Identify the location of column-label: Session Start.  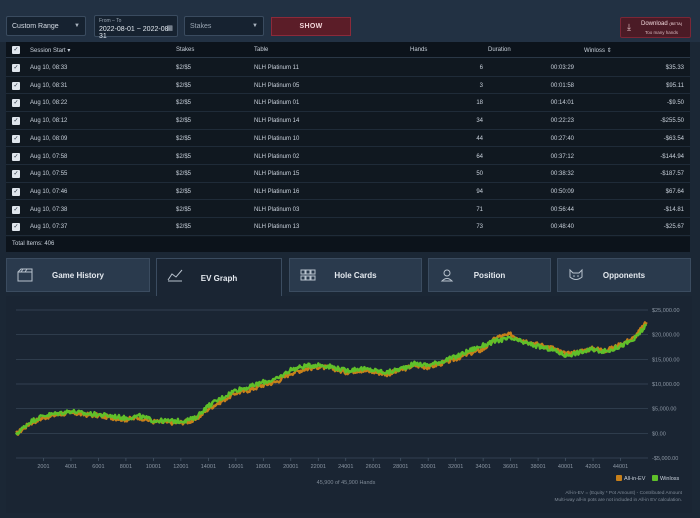
(48, 51).